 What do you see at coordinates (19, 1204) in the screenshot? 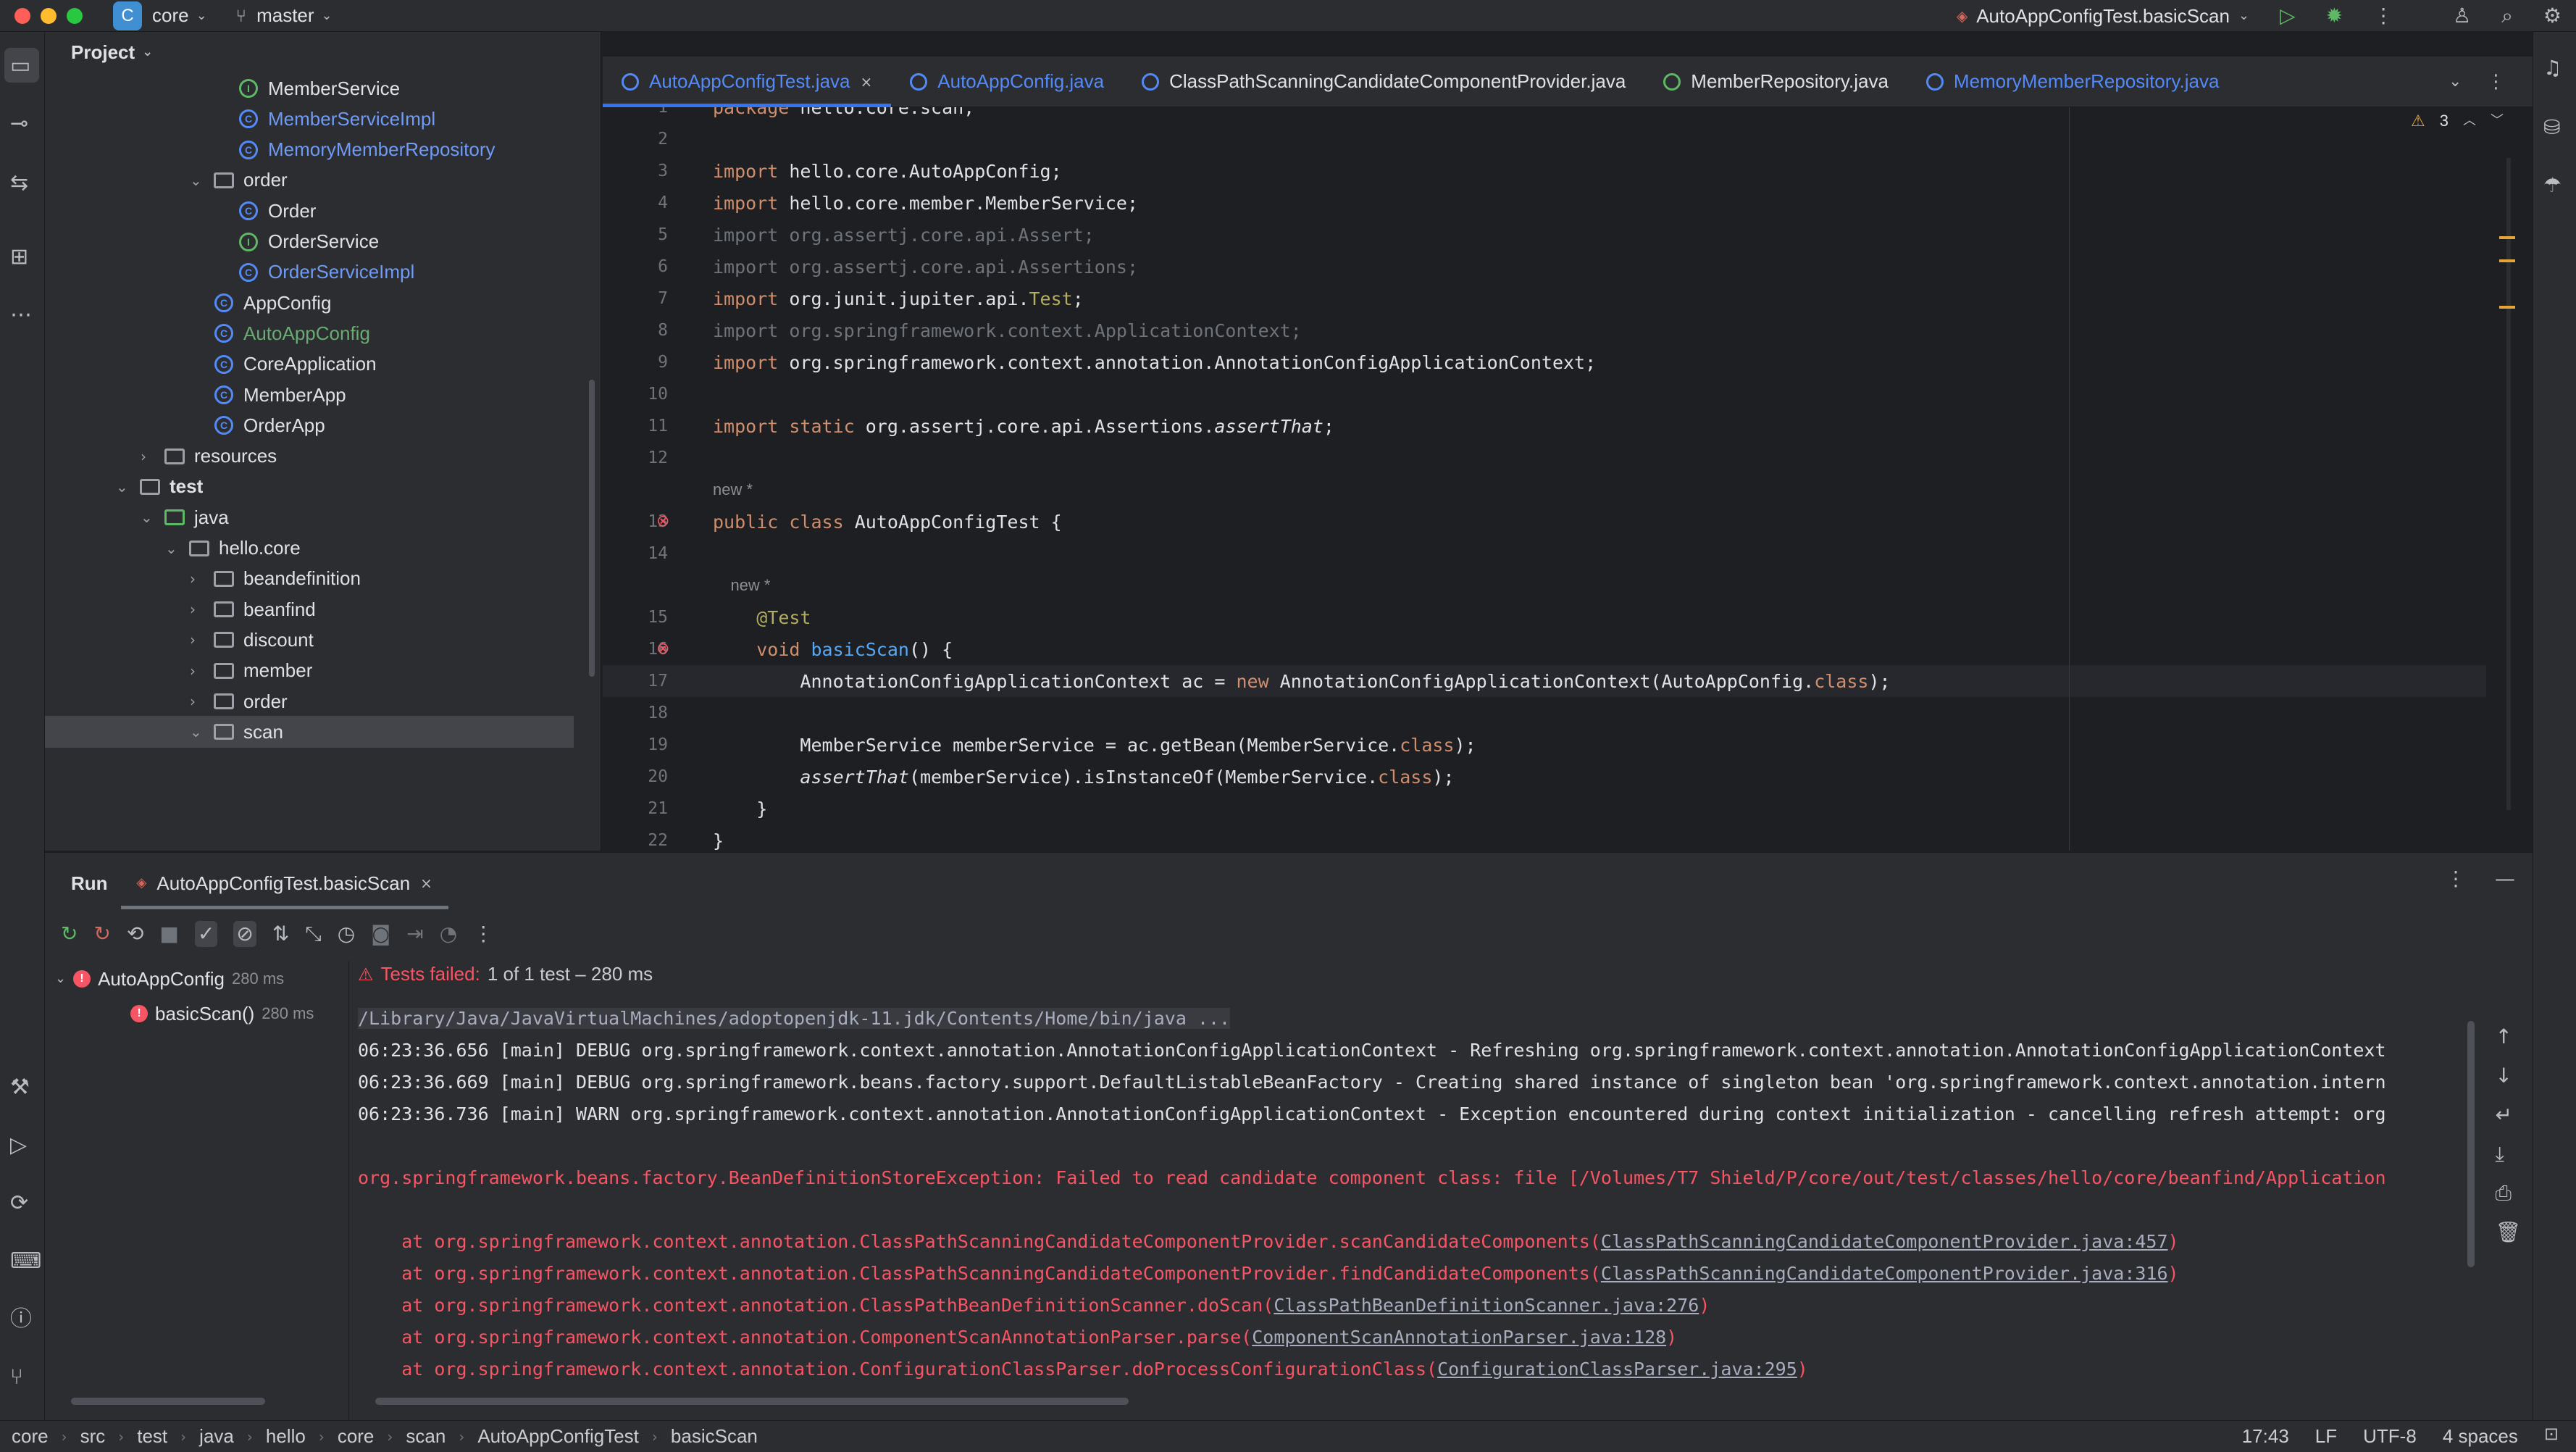
I see `services-icon: ⟳` at bounding box center [19, 1204].